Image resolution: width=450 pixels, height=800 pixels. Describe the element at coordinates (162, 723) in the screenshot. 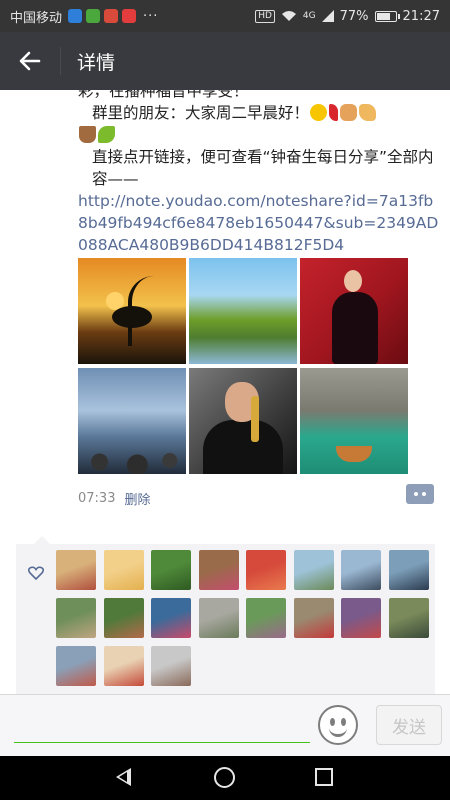

I see `comment-input` at that location.